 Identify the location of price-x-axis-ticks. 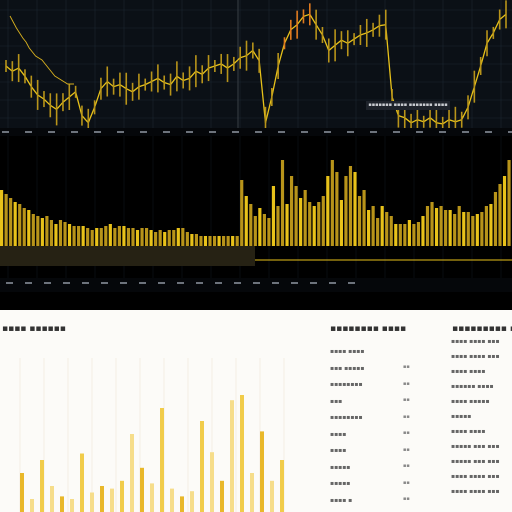
(257, 132).